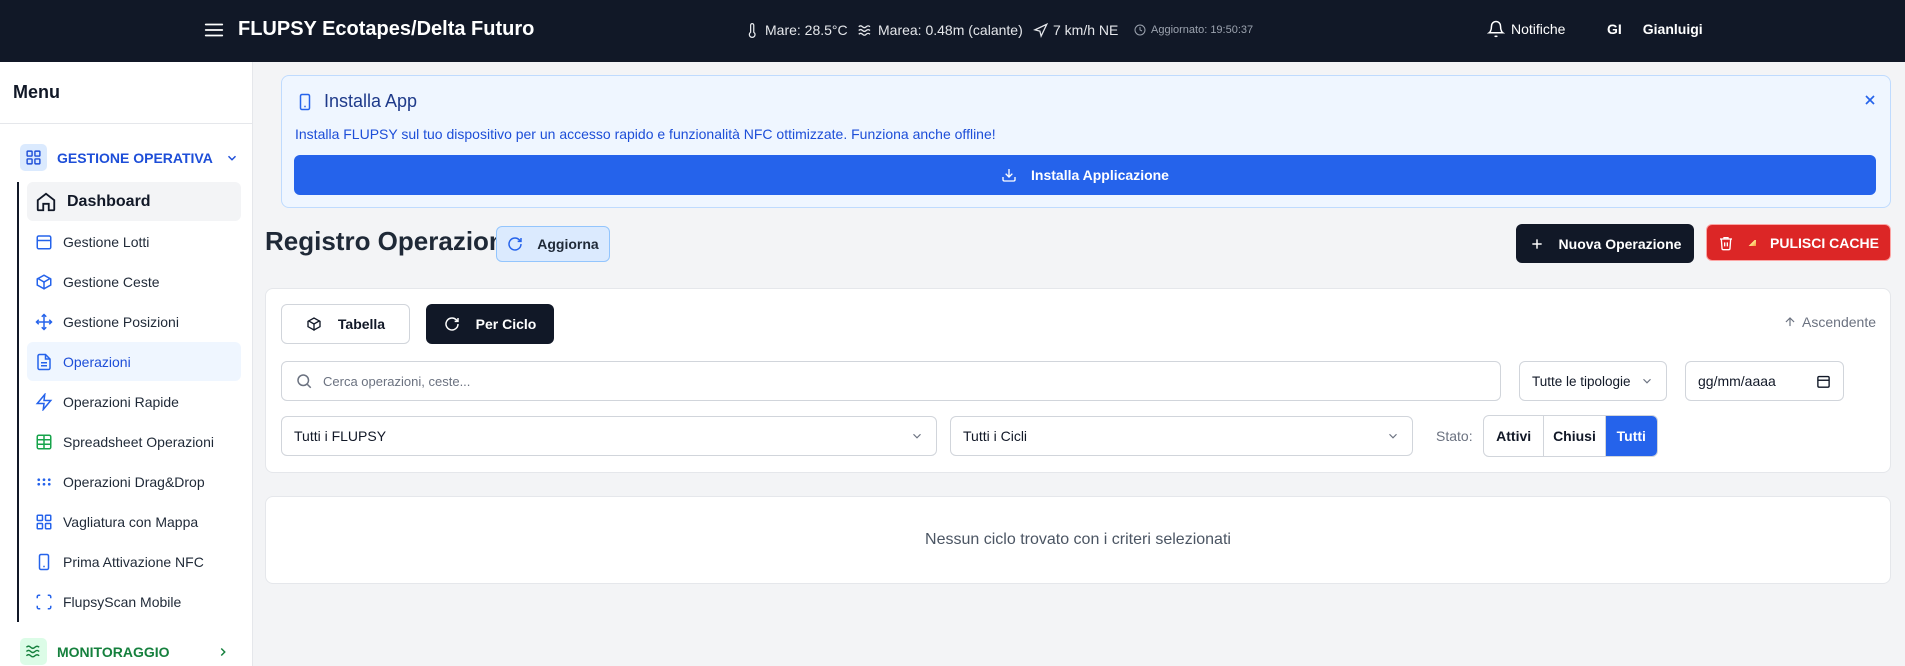  Describe the element at coordinates (345, 324) in the screenshot. I see `view-table-button: Tabella` at that location.